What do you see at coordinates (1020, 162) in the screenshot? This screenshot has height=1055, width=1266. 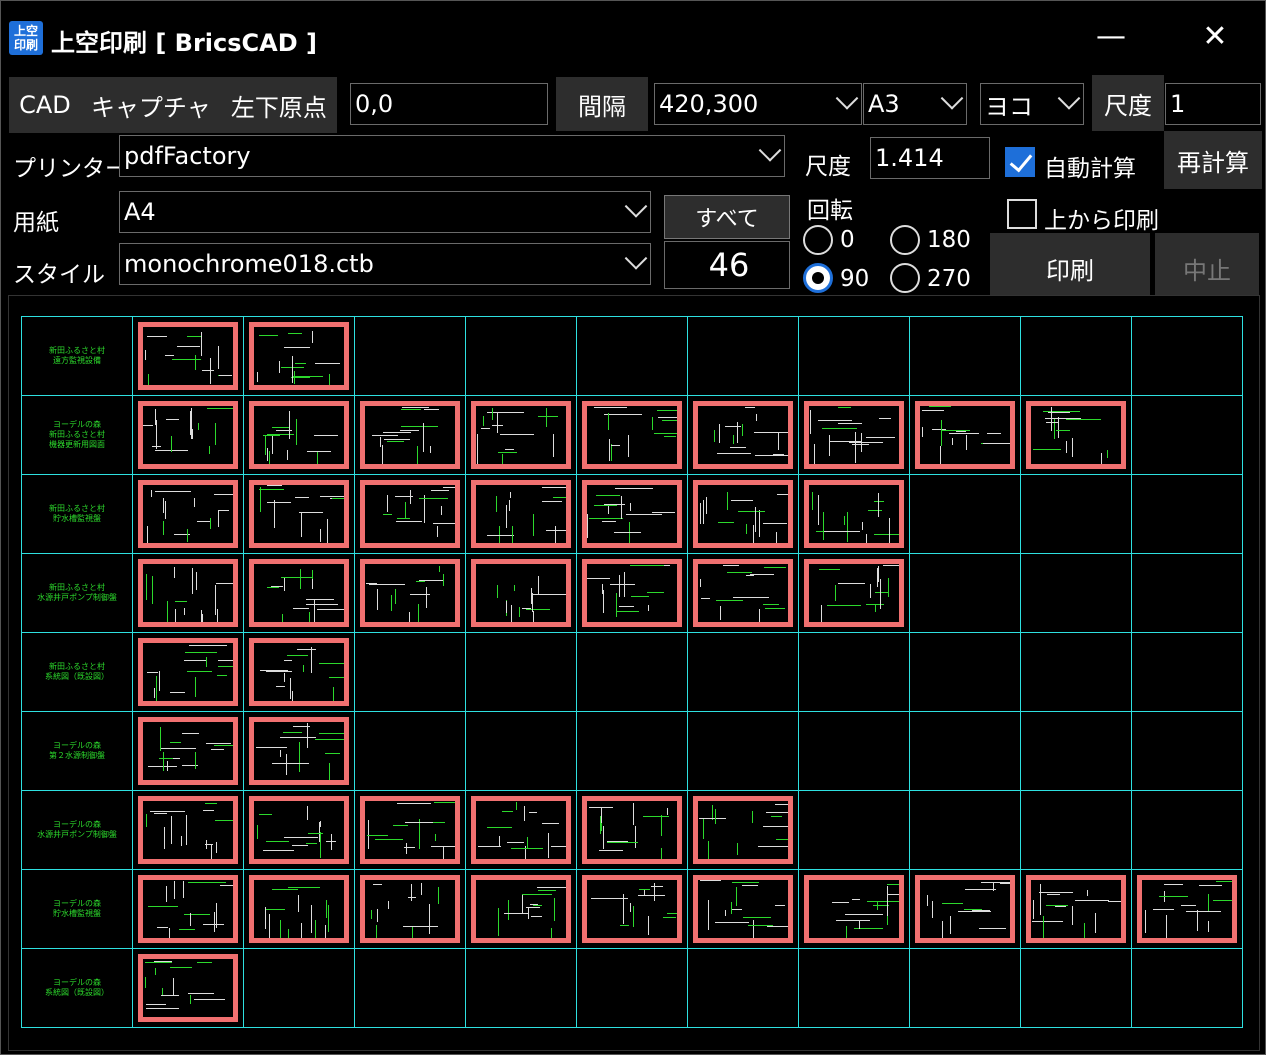 I see `auto-calc-checkbox` at bounding box center [1020, 162].